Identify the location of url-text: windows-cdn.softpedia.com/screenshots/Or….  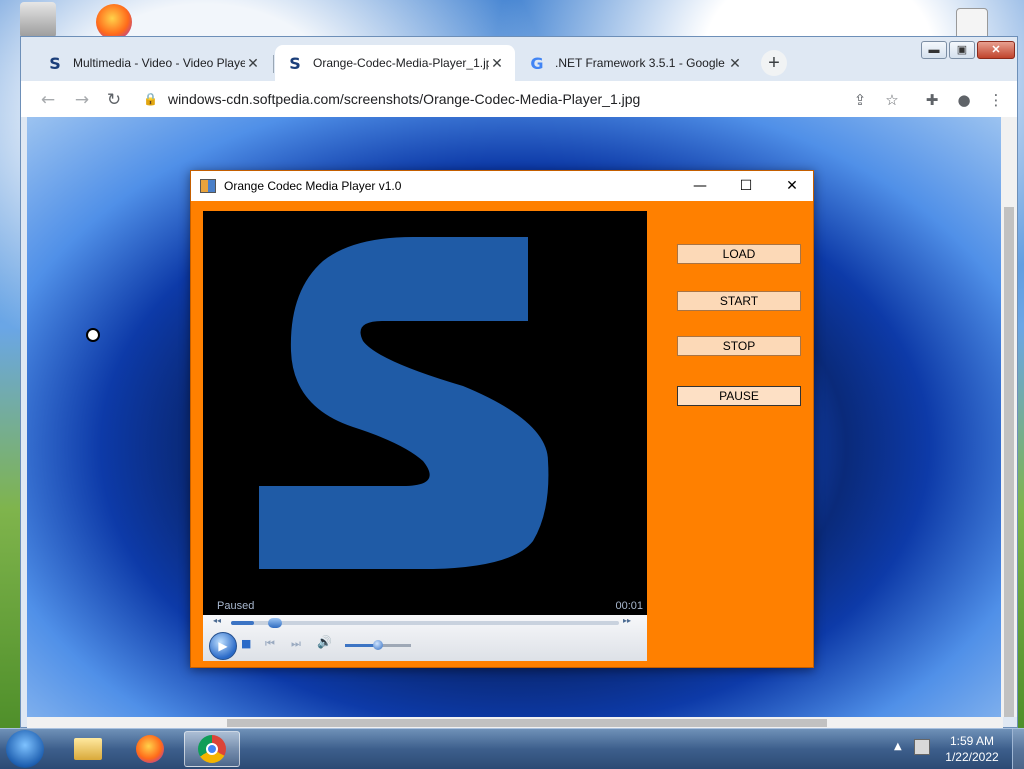
(404, 99).